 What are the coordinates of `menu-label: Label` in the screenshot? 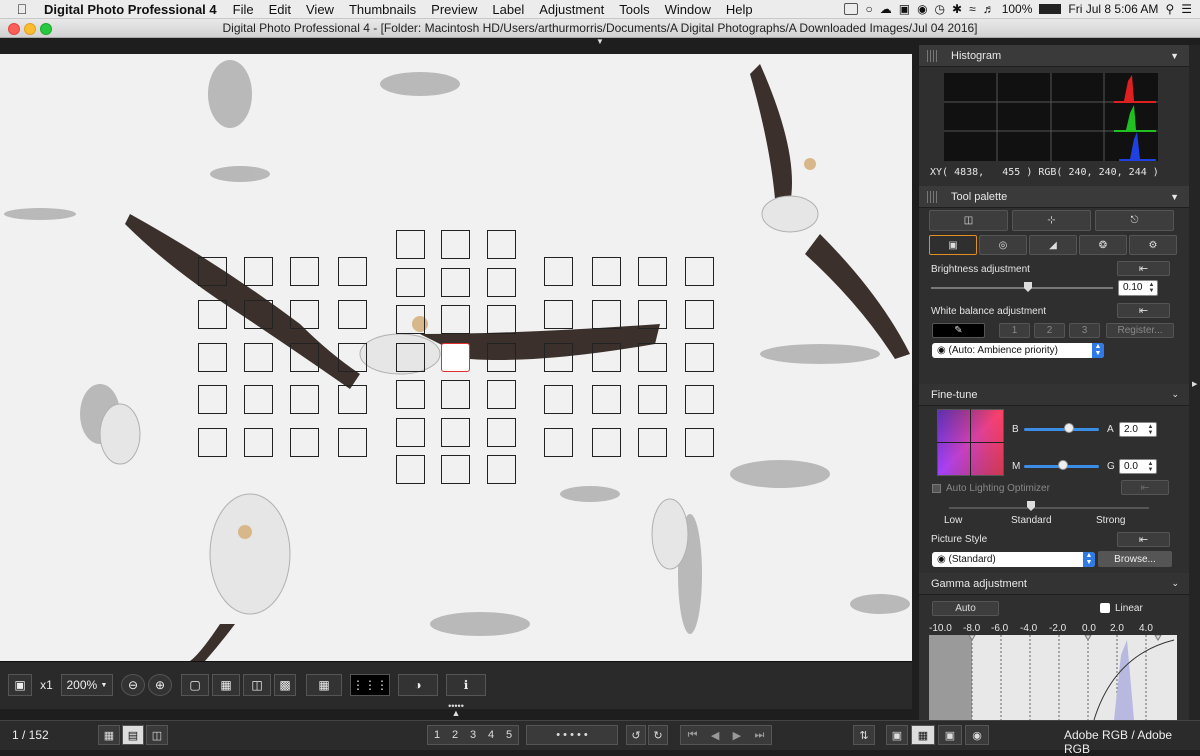 It's located at (508, 9).